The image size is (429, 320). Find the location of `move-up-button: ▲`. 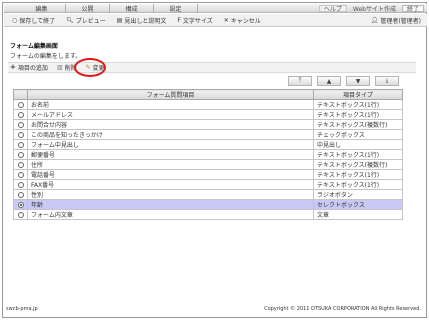

move-up-button: ▲ is located at coordinates (329, 81).